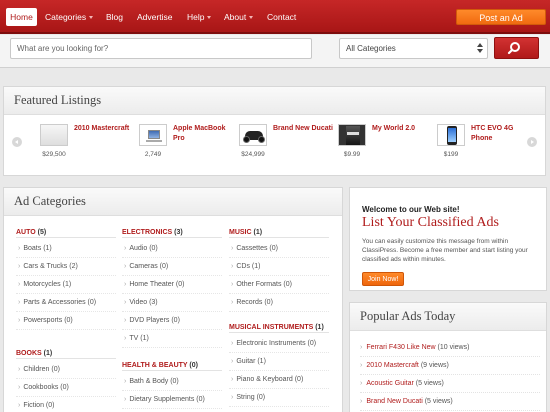  What do you see at coordinates (66, 303) in the screenshot?
I see `subcategory-link: Parts & Accessories (0)` at bounding box center [66, 303].